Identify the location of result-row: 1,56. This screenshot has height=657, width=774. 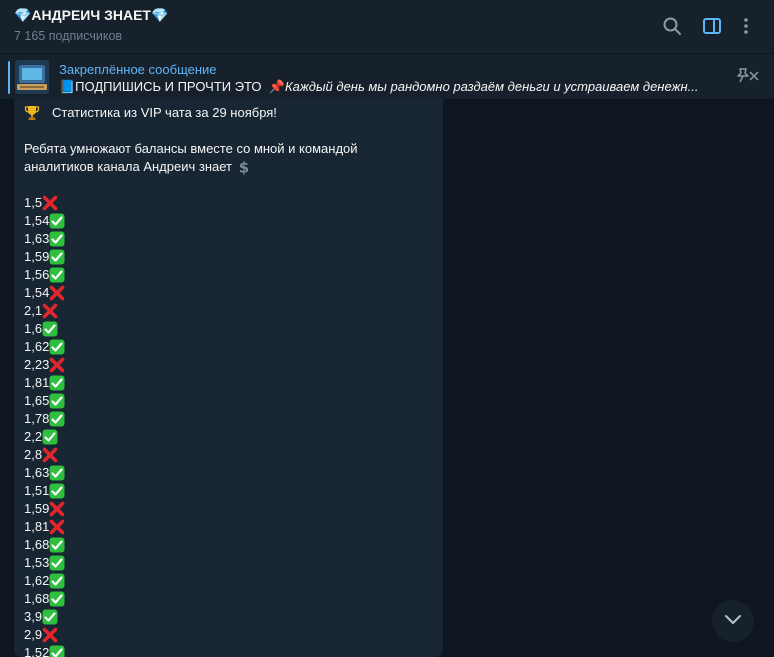
(224, 275).